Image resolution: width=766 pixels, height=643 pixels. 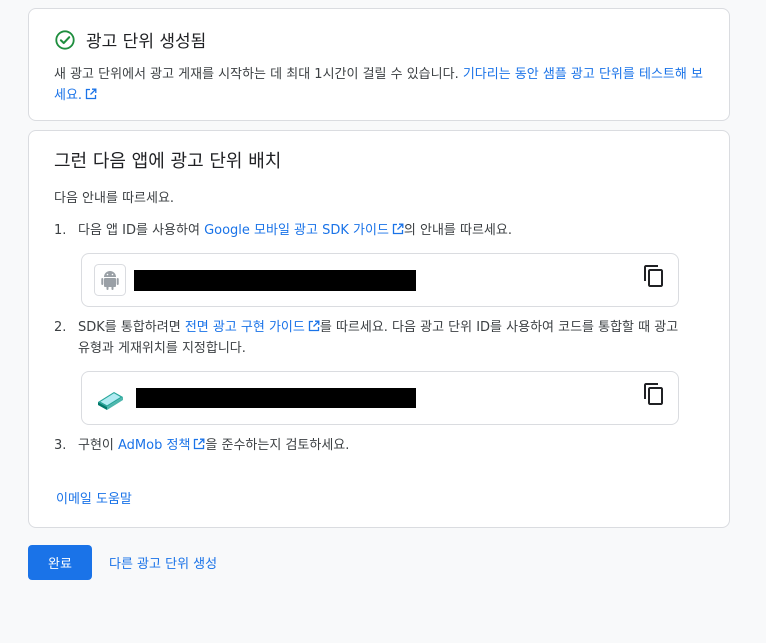 I want to click on step-text: 을 준수하는지 검토하세요., so click(x=277, y=445).